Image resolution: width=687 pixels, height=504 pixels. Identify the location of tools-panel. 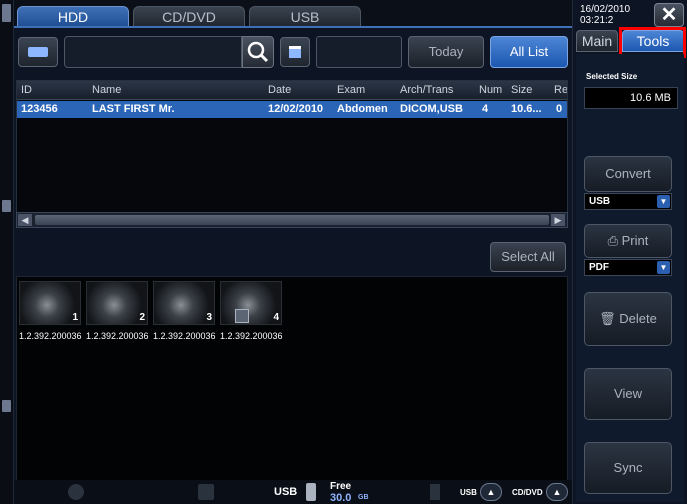
(630, 278).